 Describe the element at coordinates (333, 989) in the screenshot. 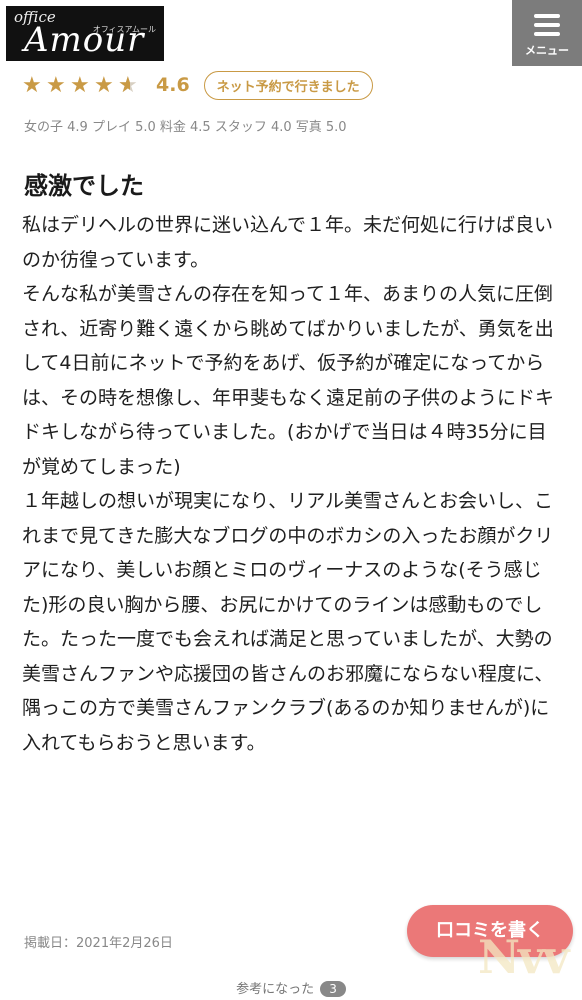

I see `helpful-count: 3` at that location.